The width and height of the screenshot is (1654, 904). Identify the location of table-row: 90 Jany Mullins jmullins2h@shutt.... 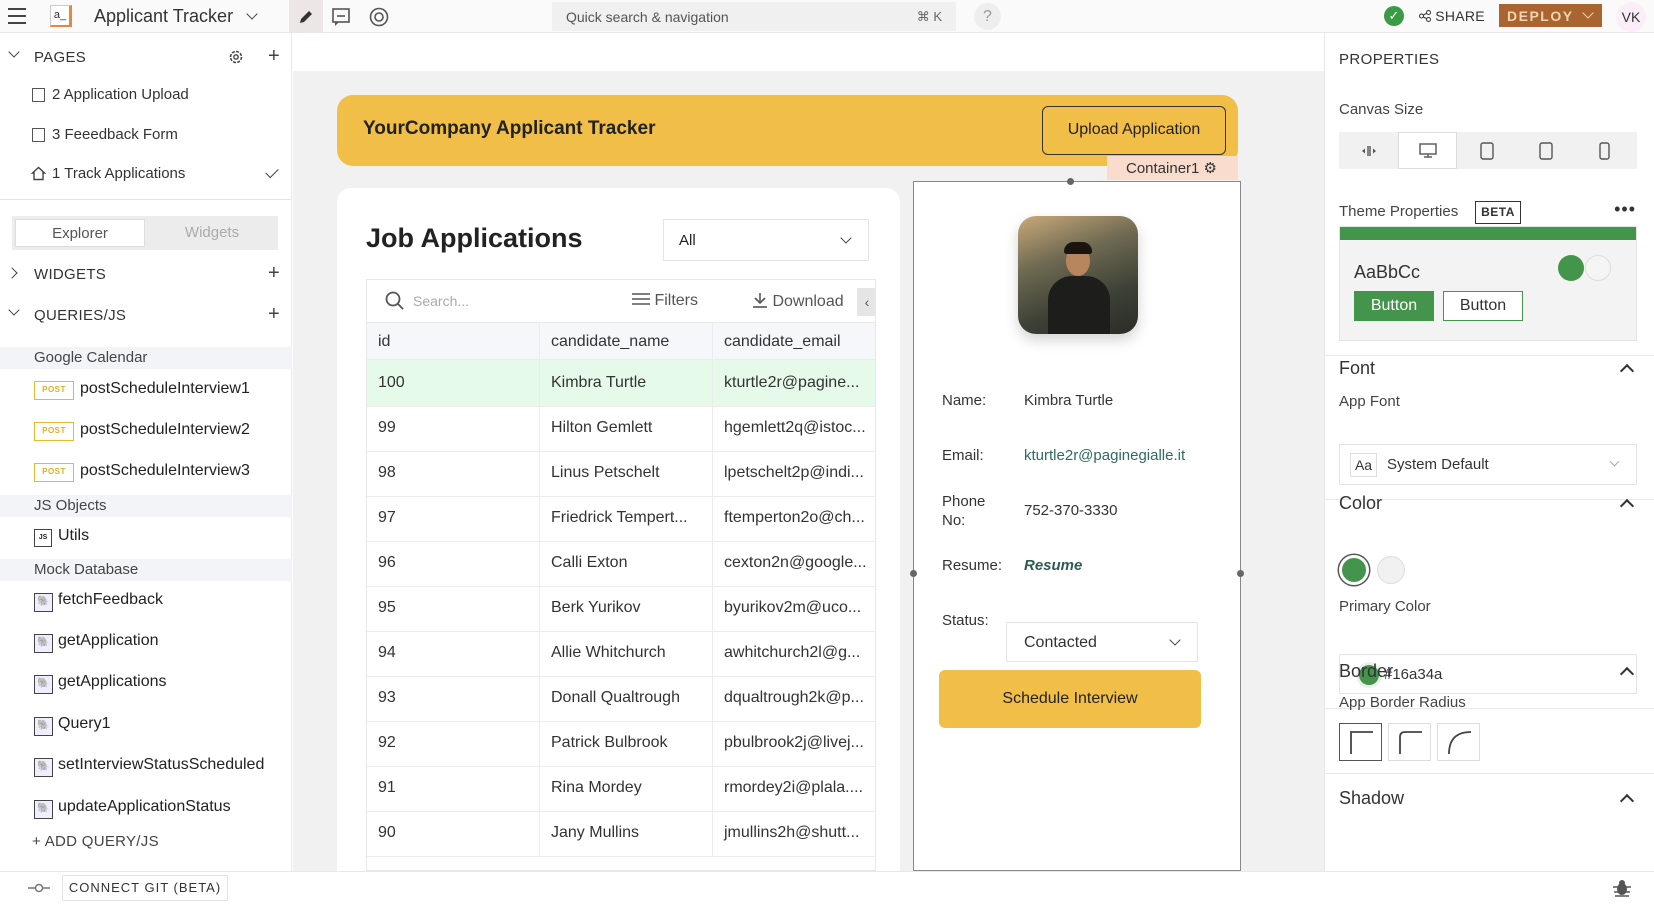
(621, 833).